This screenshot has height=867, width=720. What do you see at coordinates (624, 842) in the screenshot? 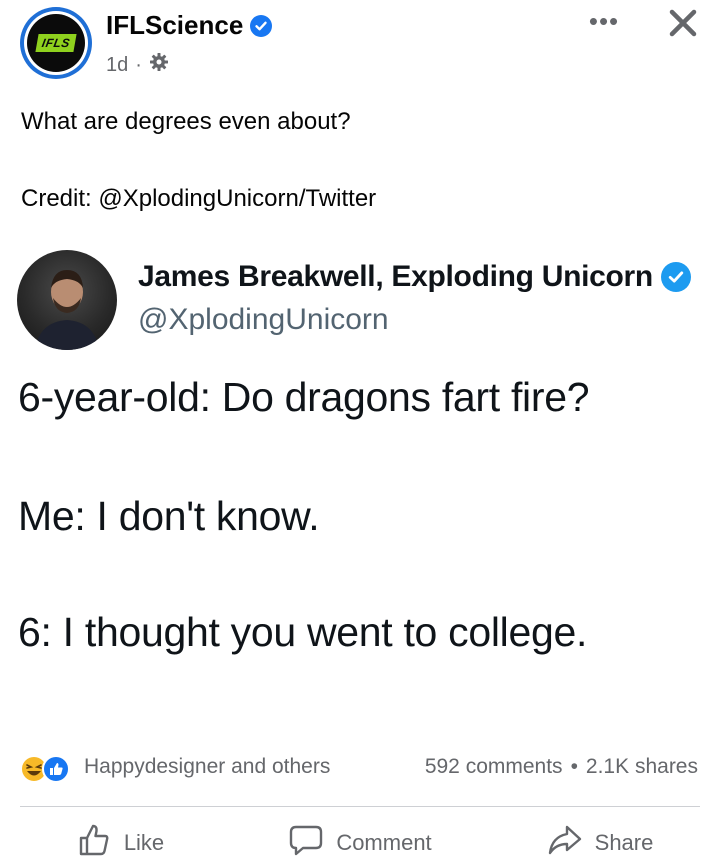
I see `share-label: Share` at bounding box center [624, 842].